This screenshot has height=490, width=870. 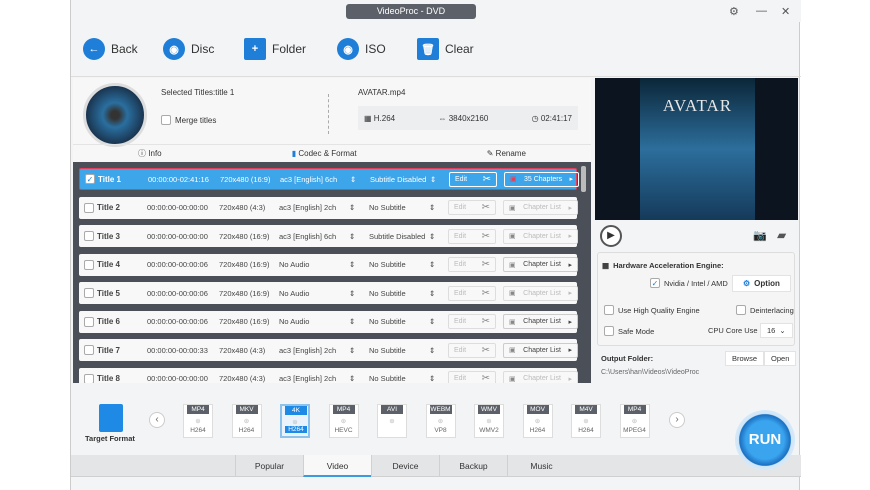 What do you see at coordinates (196, 120) in the screenshot?
I see `merge-label: Merge titles` at bounding box center [196, 120].